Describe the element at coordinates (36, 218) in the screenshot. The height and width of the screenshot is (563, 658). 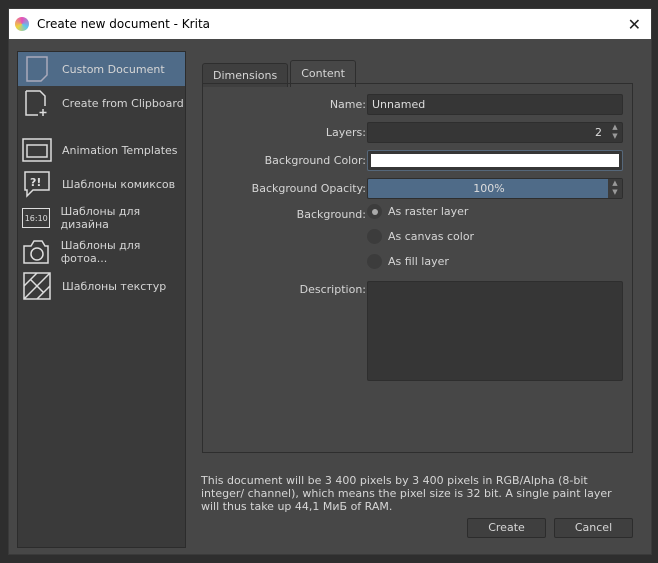
I see `ratio-16-10-icon: 16:10` at that location.